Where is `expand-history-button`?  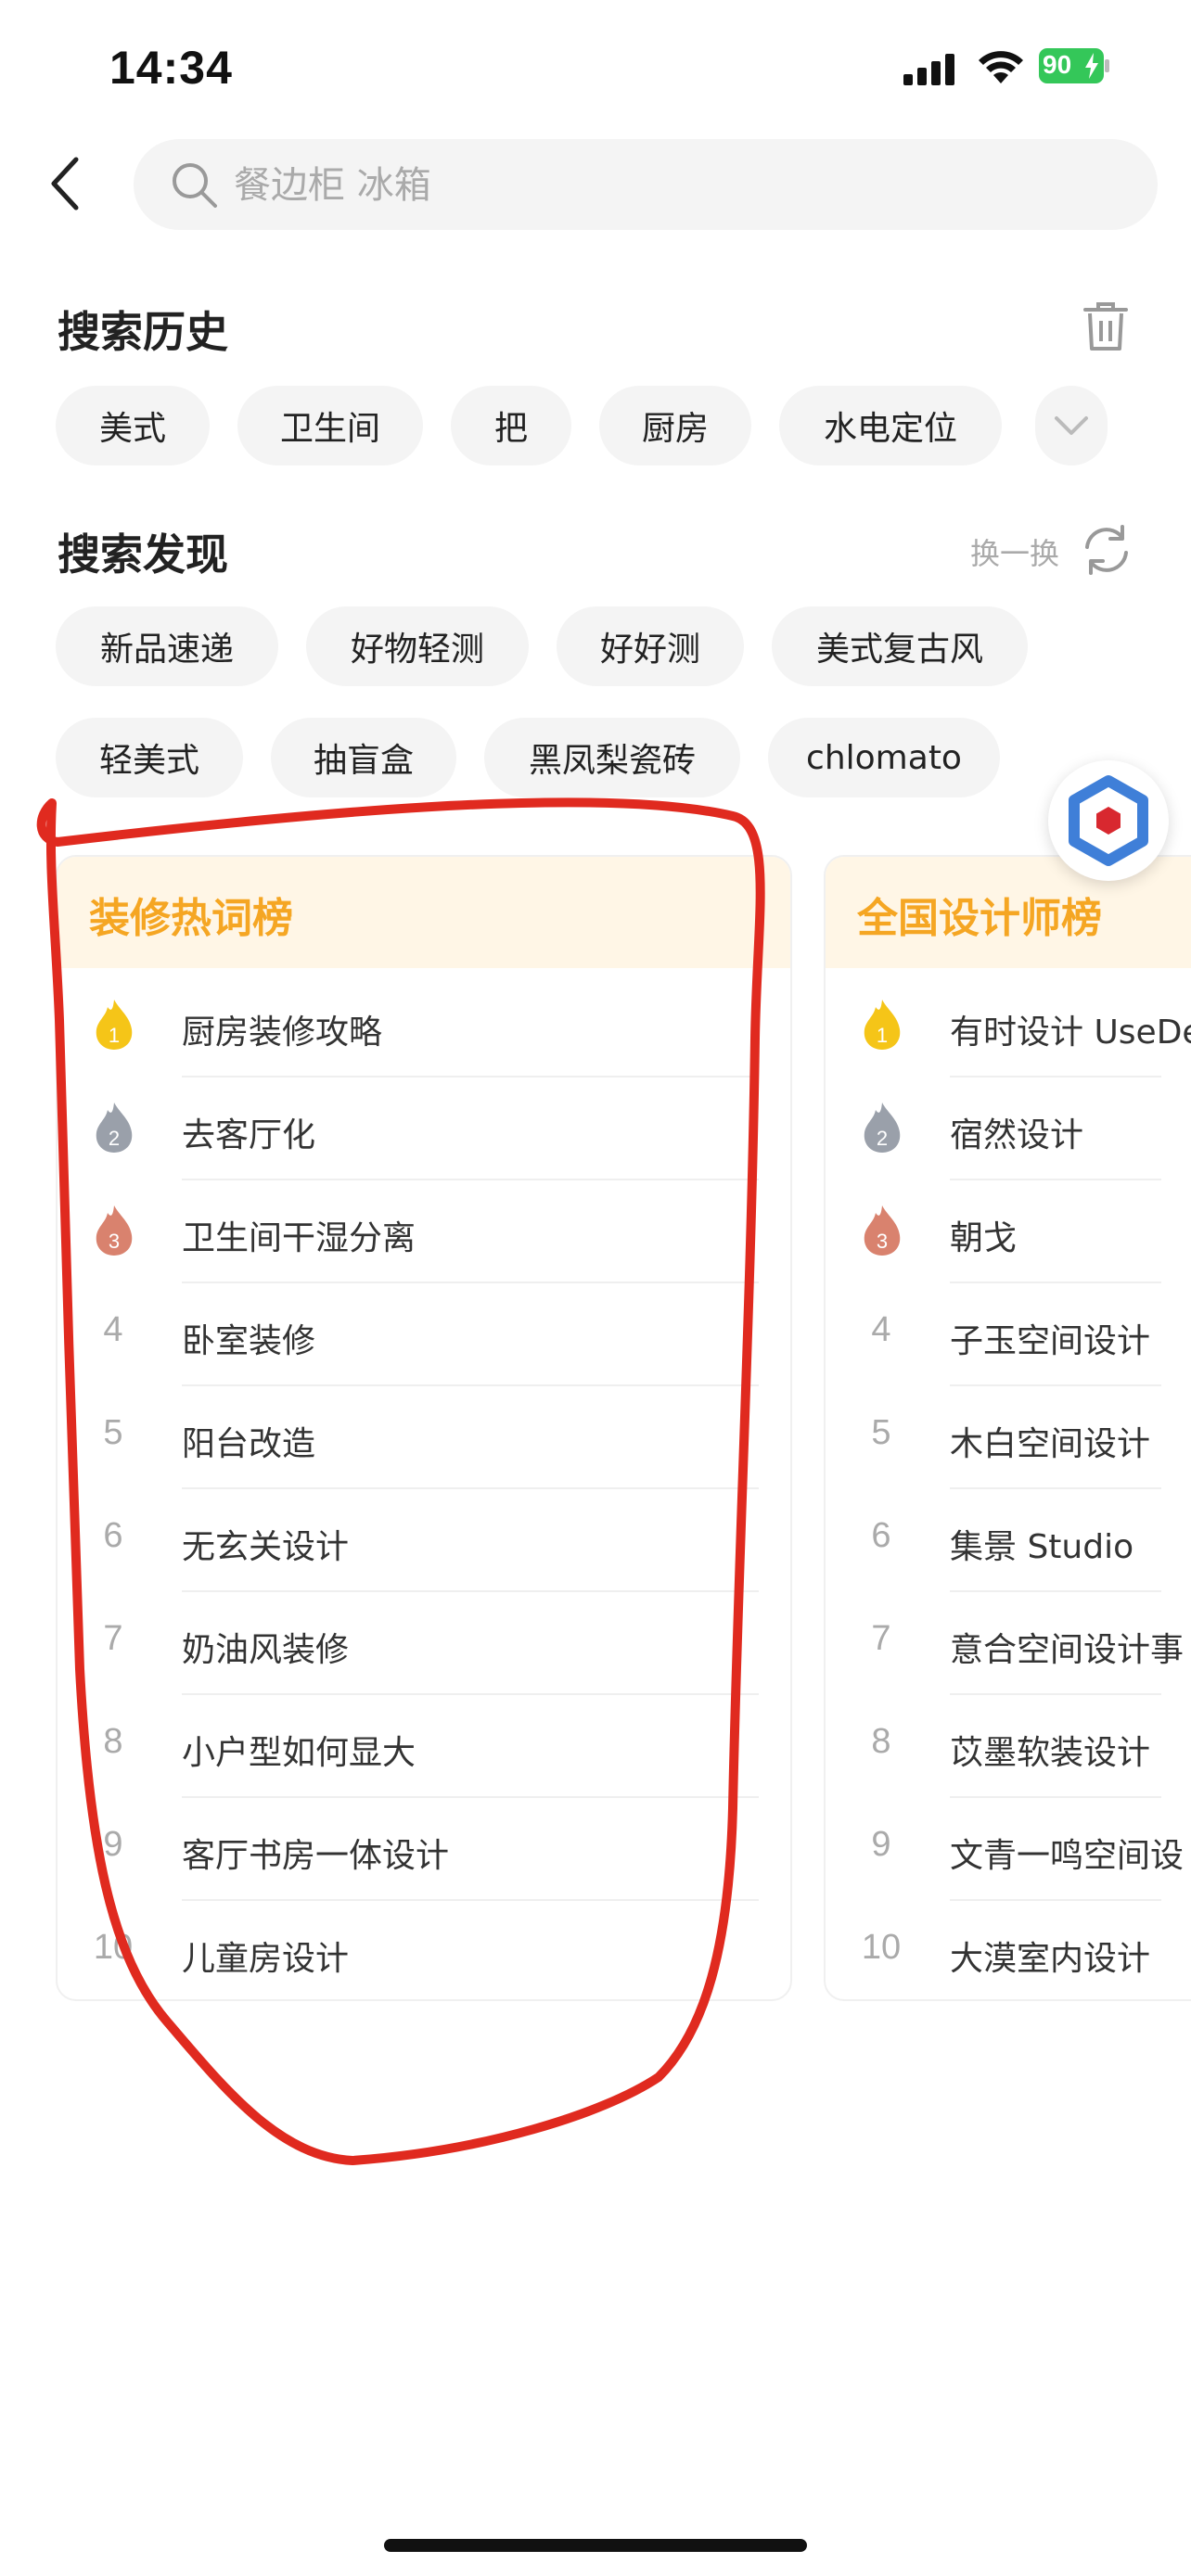
expand-history-button is located at coordinates (1071, 425).